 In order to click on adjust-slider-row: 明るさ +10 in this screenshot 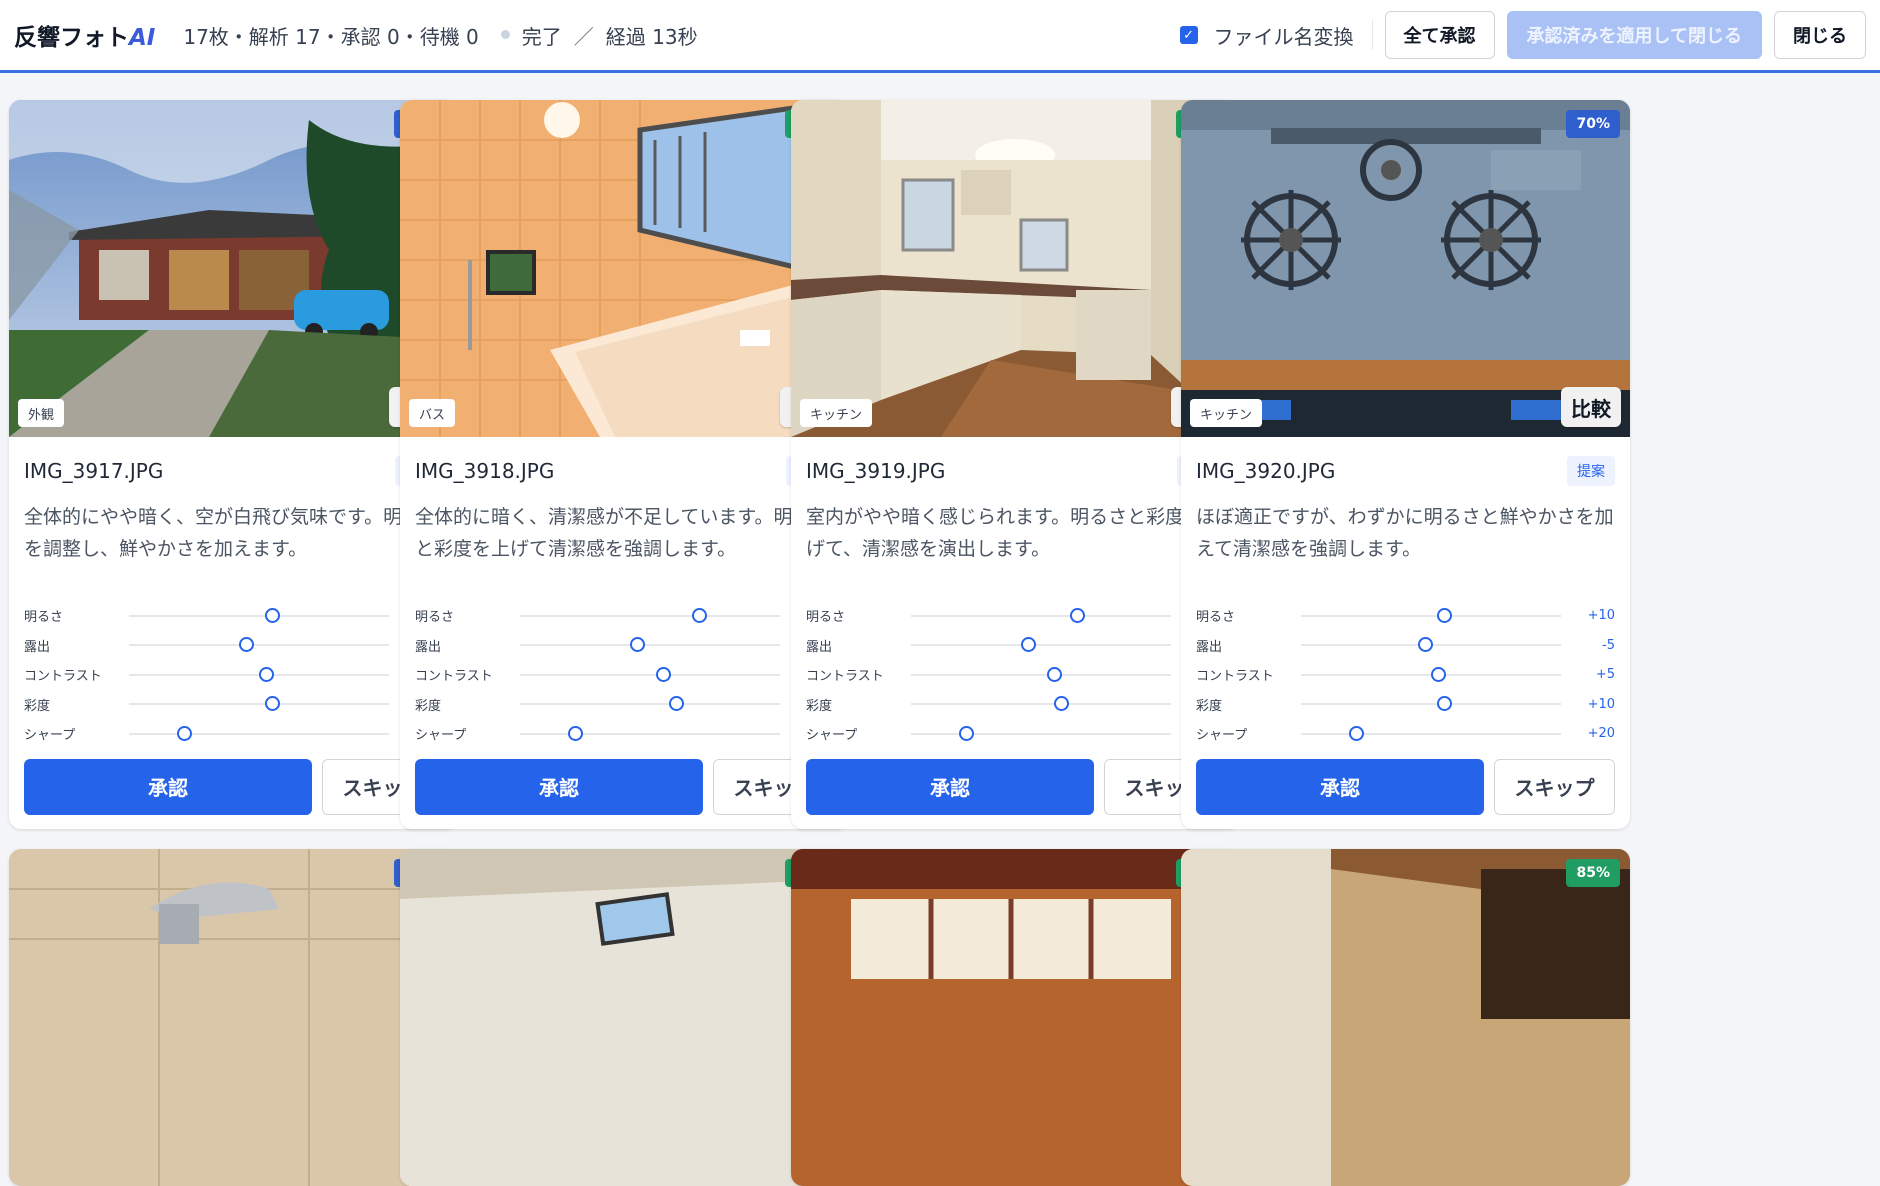, I will do `click(233, 616)`.